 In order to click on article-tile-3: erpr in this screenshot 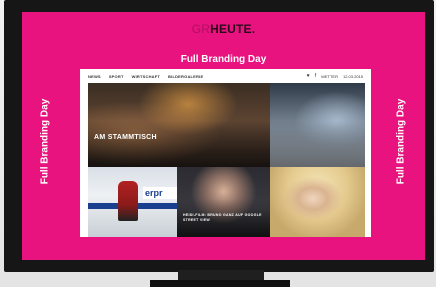, I will do `click(132, 202)`.